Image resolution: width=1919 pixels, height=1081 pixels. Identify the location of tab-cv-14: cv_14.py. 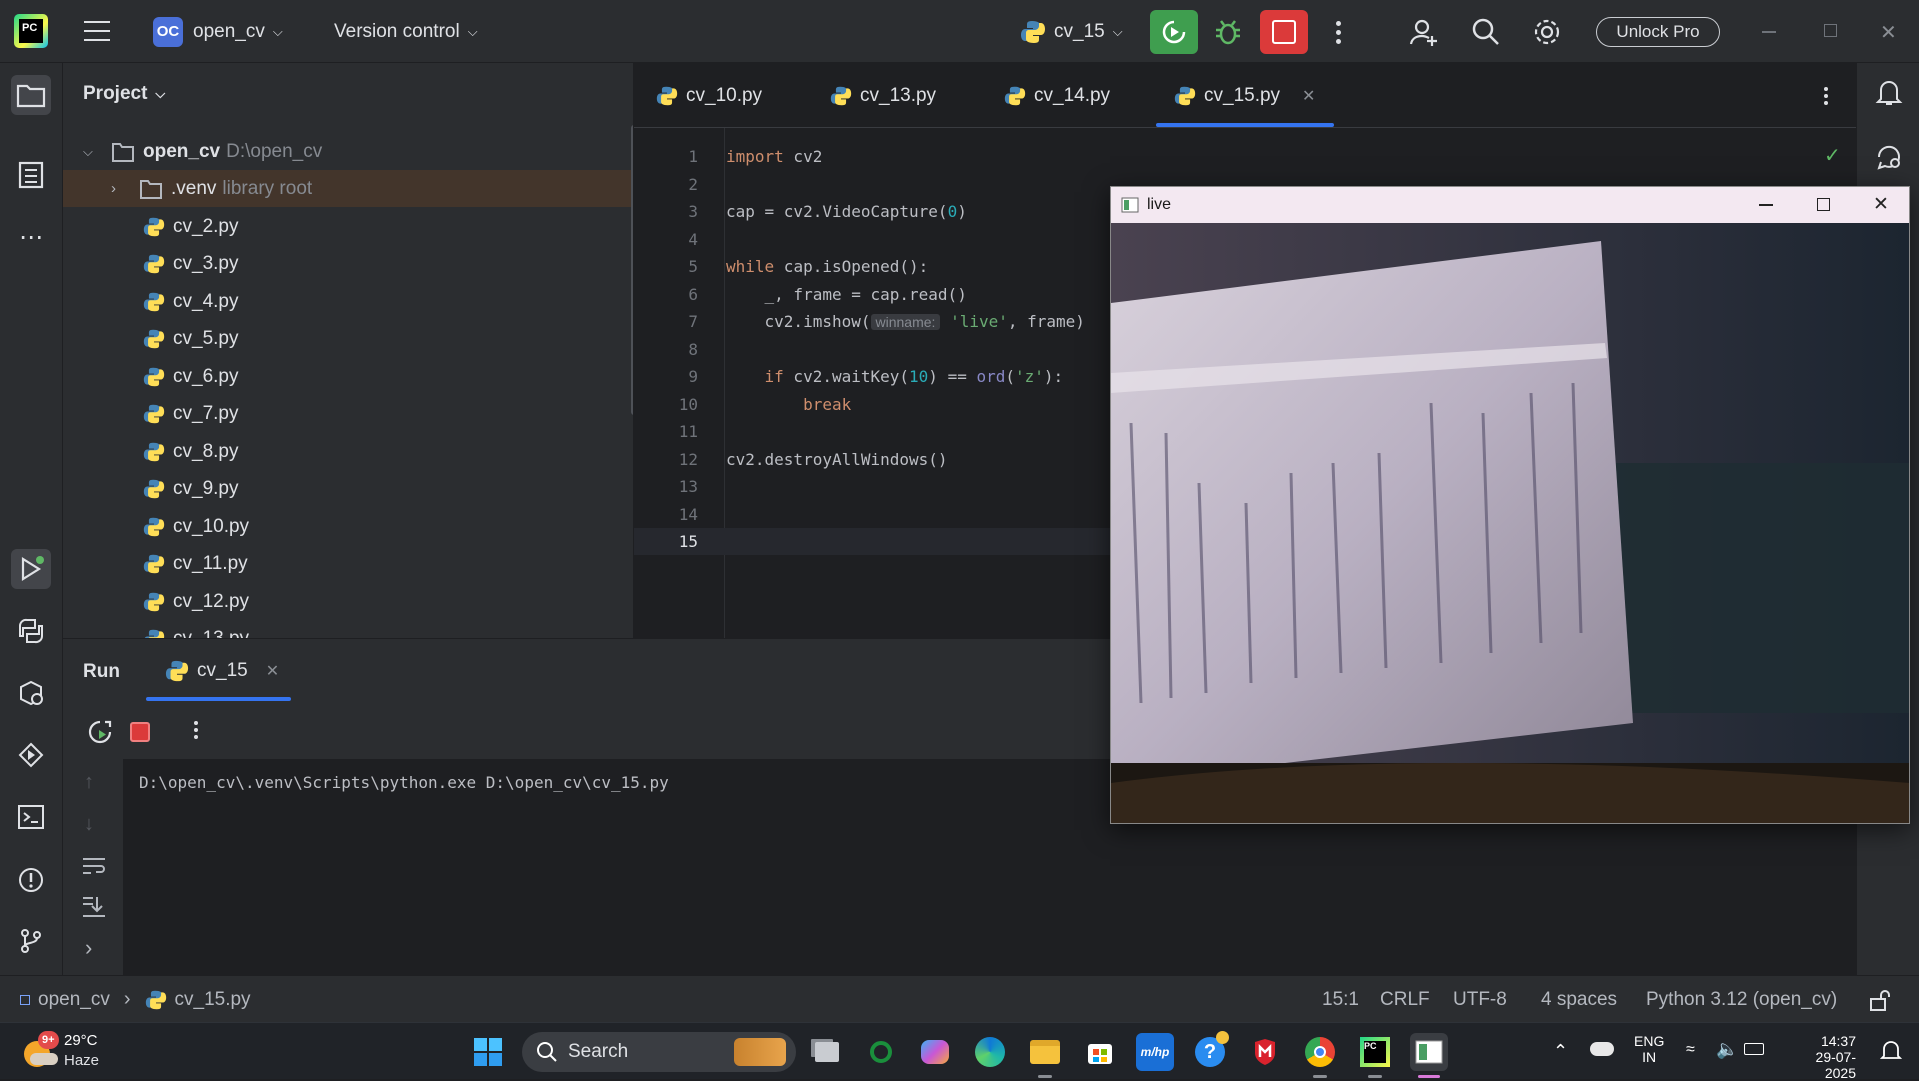
(1057, 95).